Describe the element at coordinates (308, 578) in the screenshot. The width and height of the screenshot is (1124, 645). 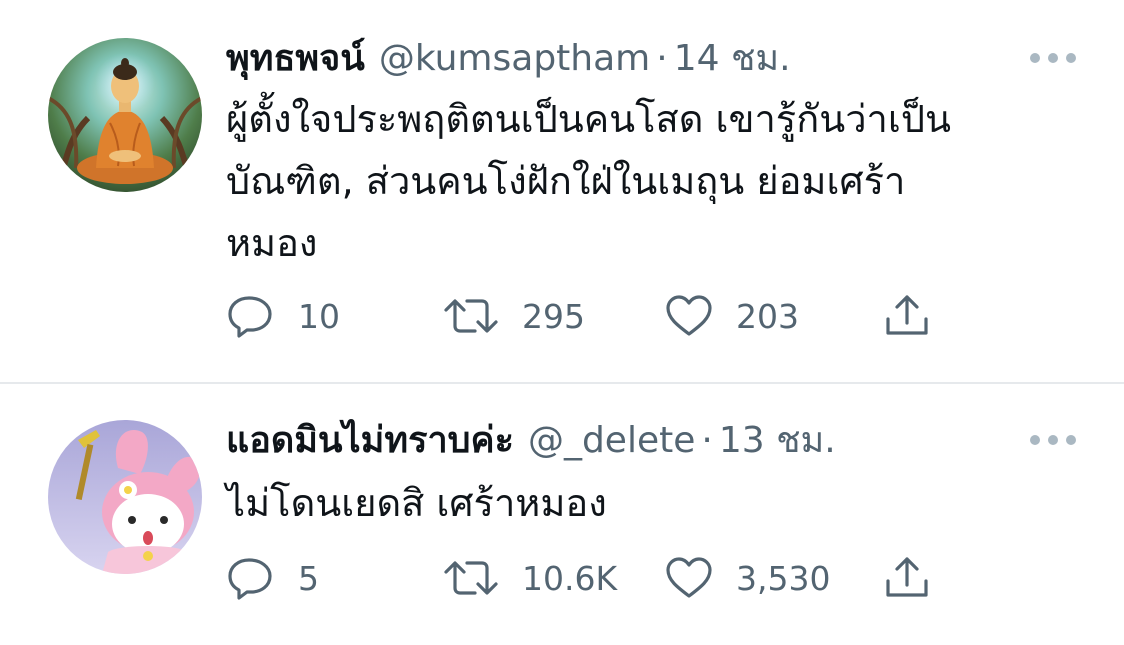
I see `reply-count: 5` at that location.